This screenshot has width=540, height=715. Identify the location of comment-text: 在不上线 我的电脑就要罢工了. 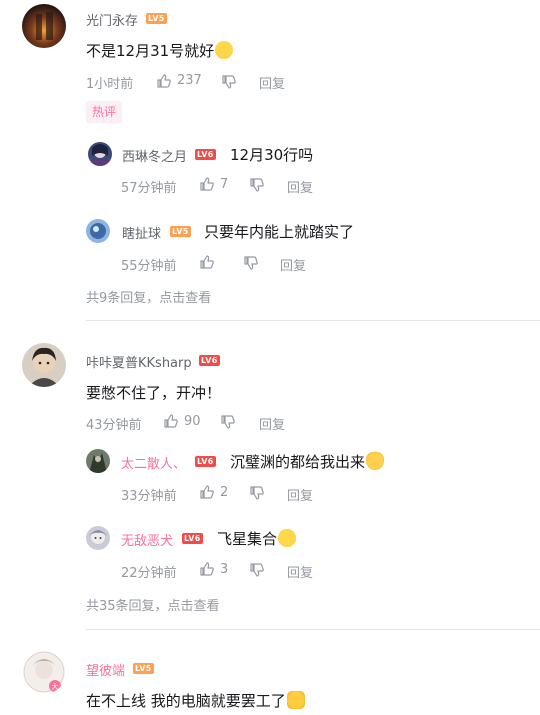
(195, 700).